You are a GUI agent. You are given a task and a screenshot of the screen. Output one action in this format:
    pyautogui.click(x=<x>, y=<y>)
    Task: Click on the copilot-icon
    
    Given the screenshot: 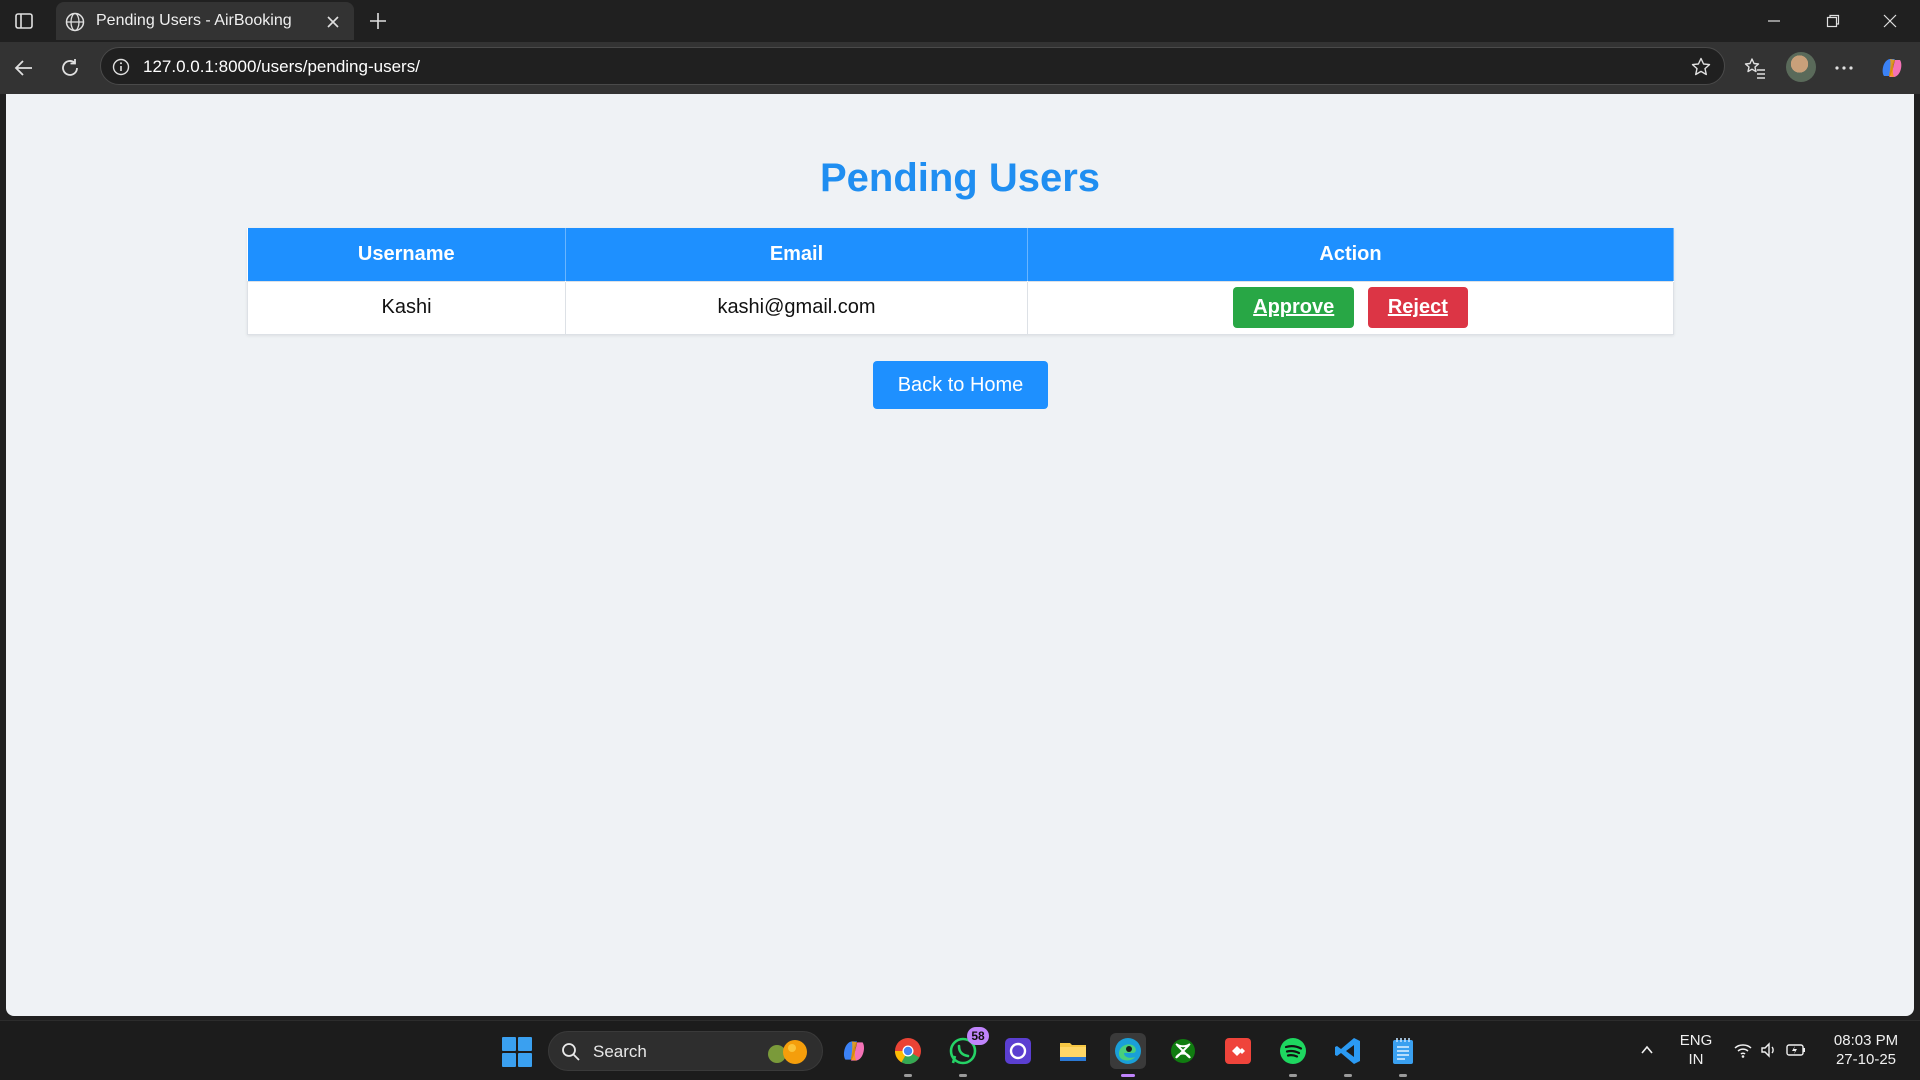 What is the action you would take?
    pyautogui.click(x=1892, y=68)
    